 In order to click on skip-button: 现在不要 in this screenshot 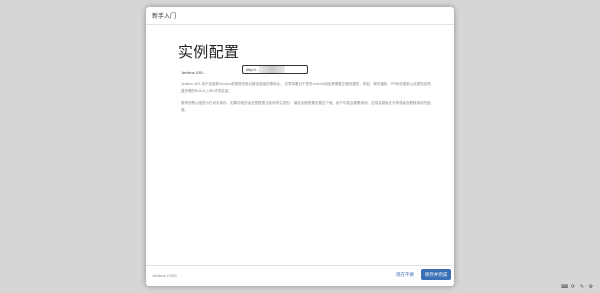, I will do `click(405, 275)`.